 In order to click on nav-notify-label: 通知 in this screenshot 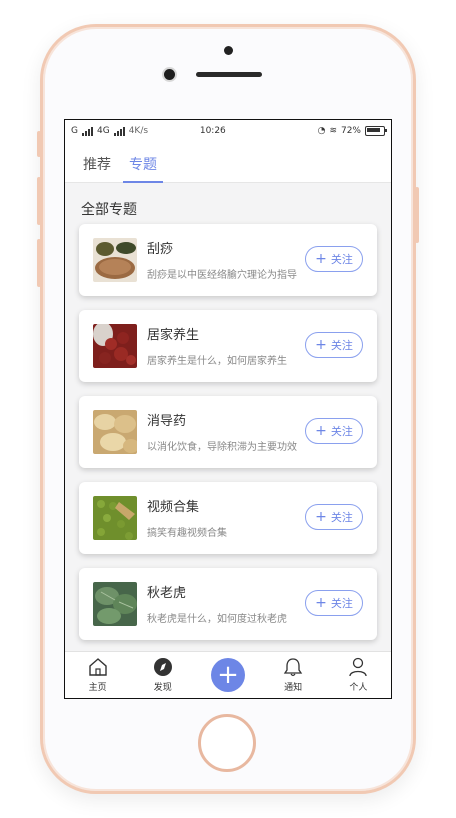, I will do `click(293, 688)`.